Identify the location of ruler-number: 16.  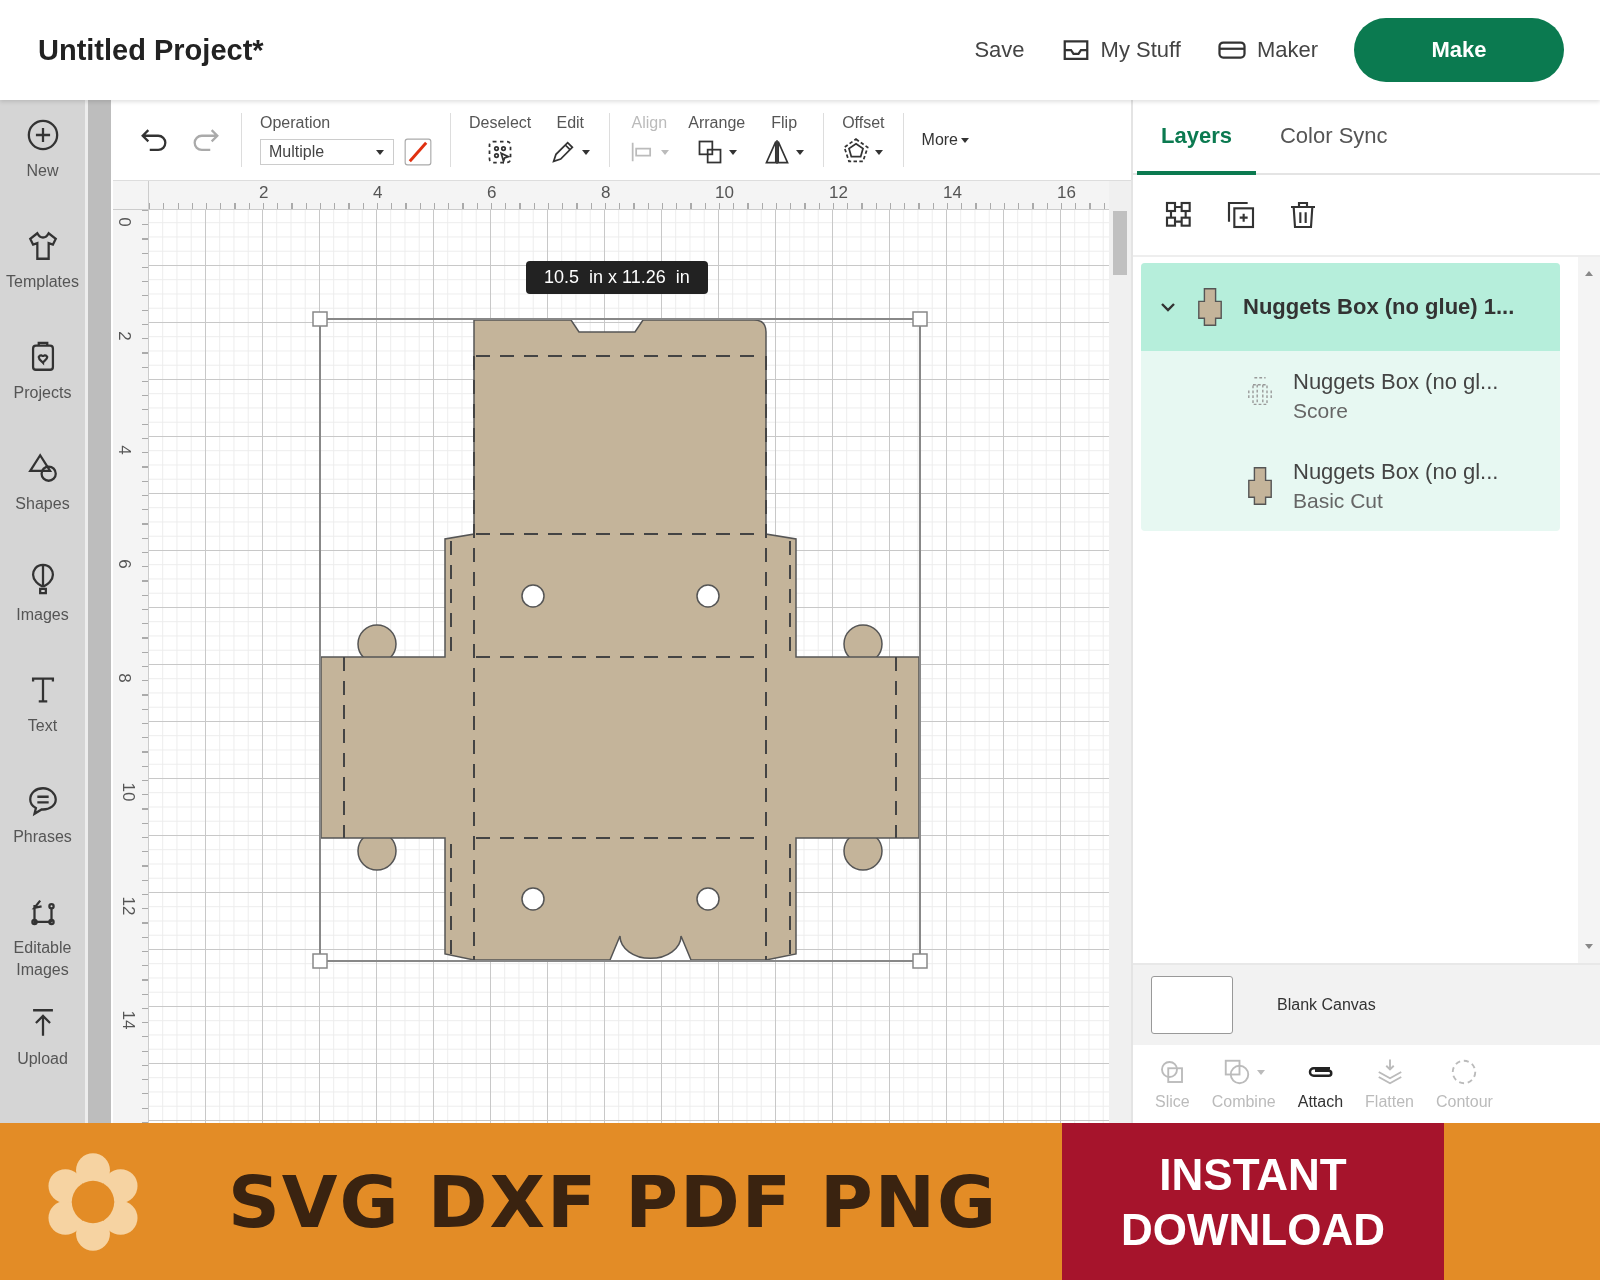
(1066, 193).